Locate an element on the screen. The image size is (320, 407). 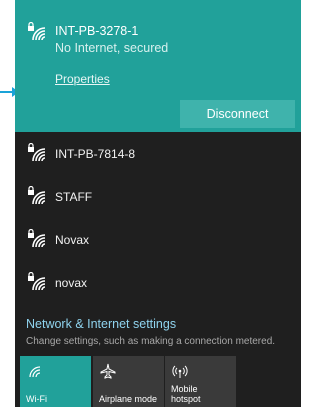
airplane-tile-label: Airplane mode is located at coordinates (128, 399).